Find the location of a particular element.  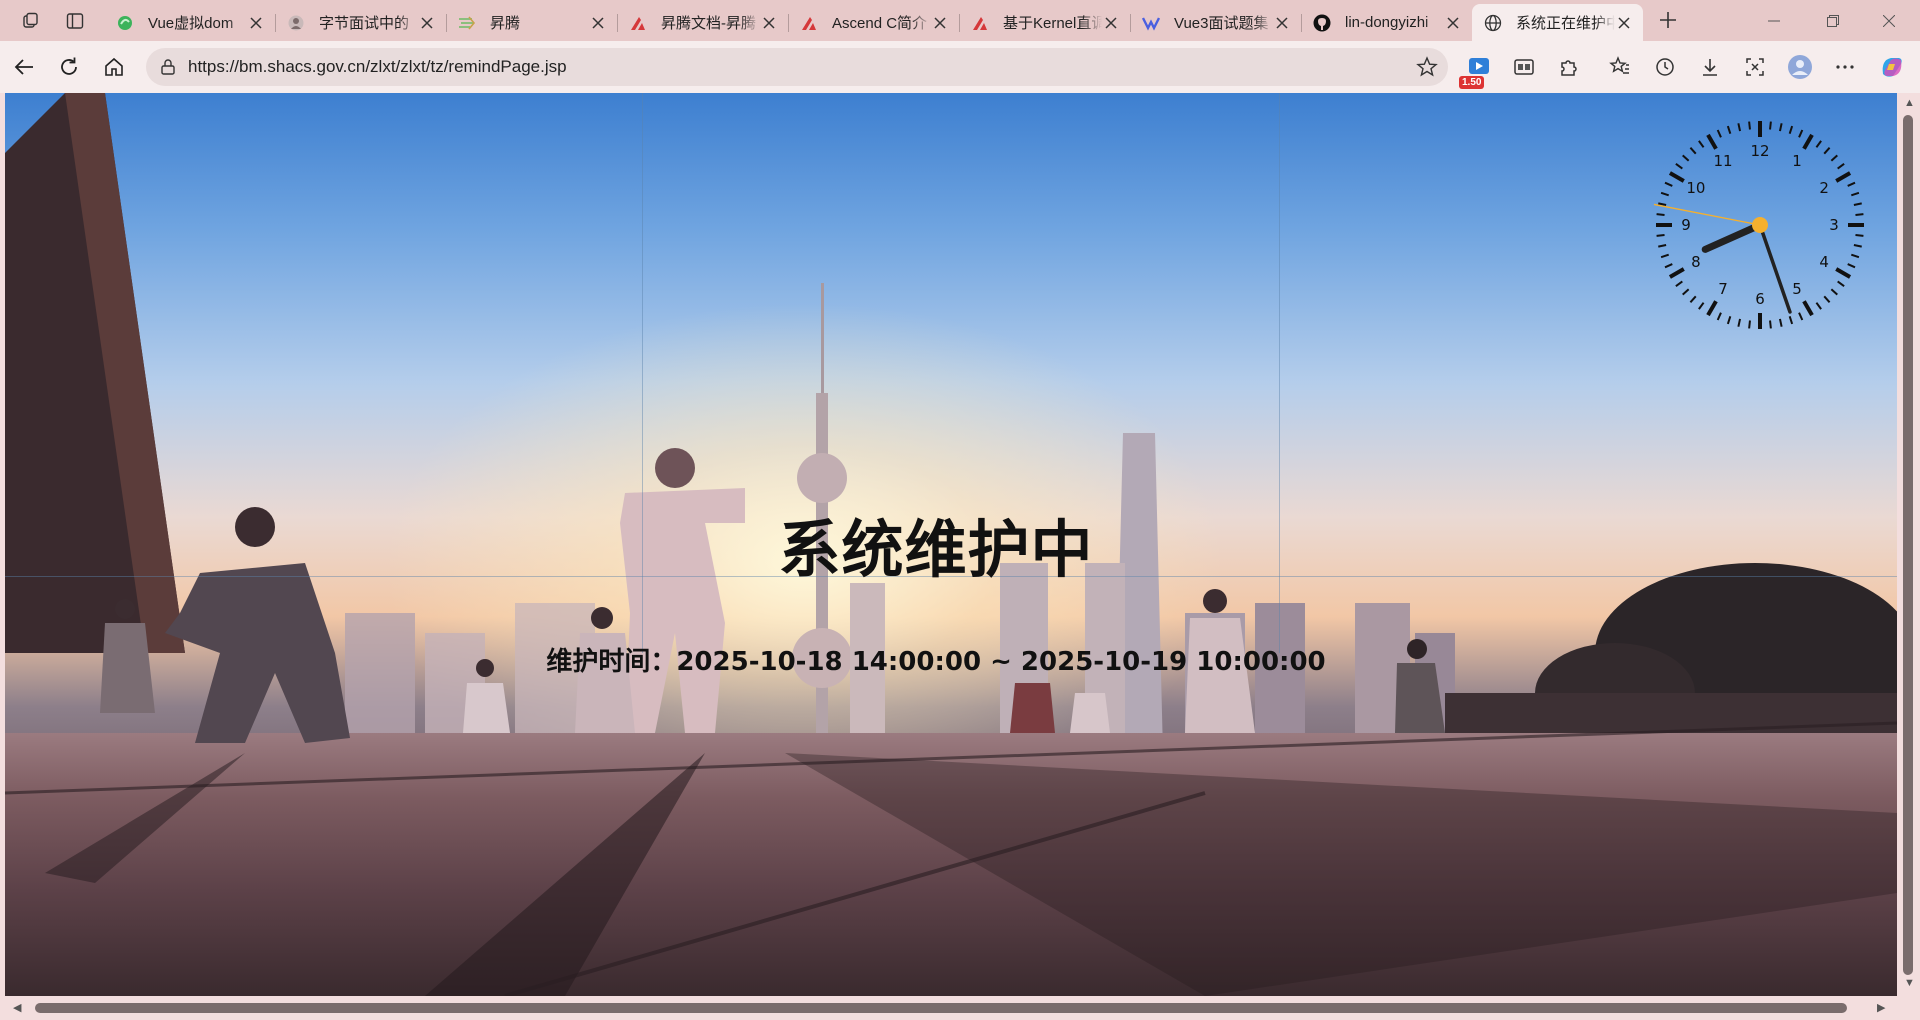

clock-numeral: 8 is located at coordinates (1696, 262).